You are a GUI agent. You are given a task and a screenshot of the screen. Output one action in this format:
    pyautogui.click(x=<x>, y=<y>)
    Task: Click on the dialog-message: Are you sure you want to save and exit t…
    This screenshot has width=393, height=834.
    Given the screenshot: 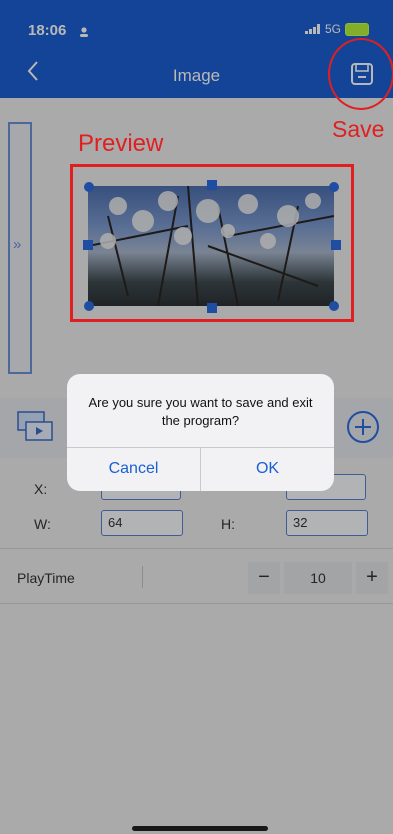 What is the action you would take?
    pyautogui.click(x=200, y=411)
    